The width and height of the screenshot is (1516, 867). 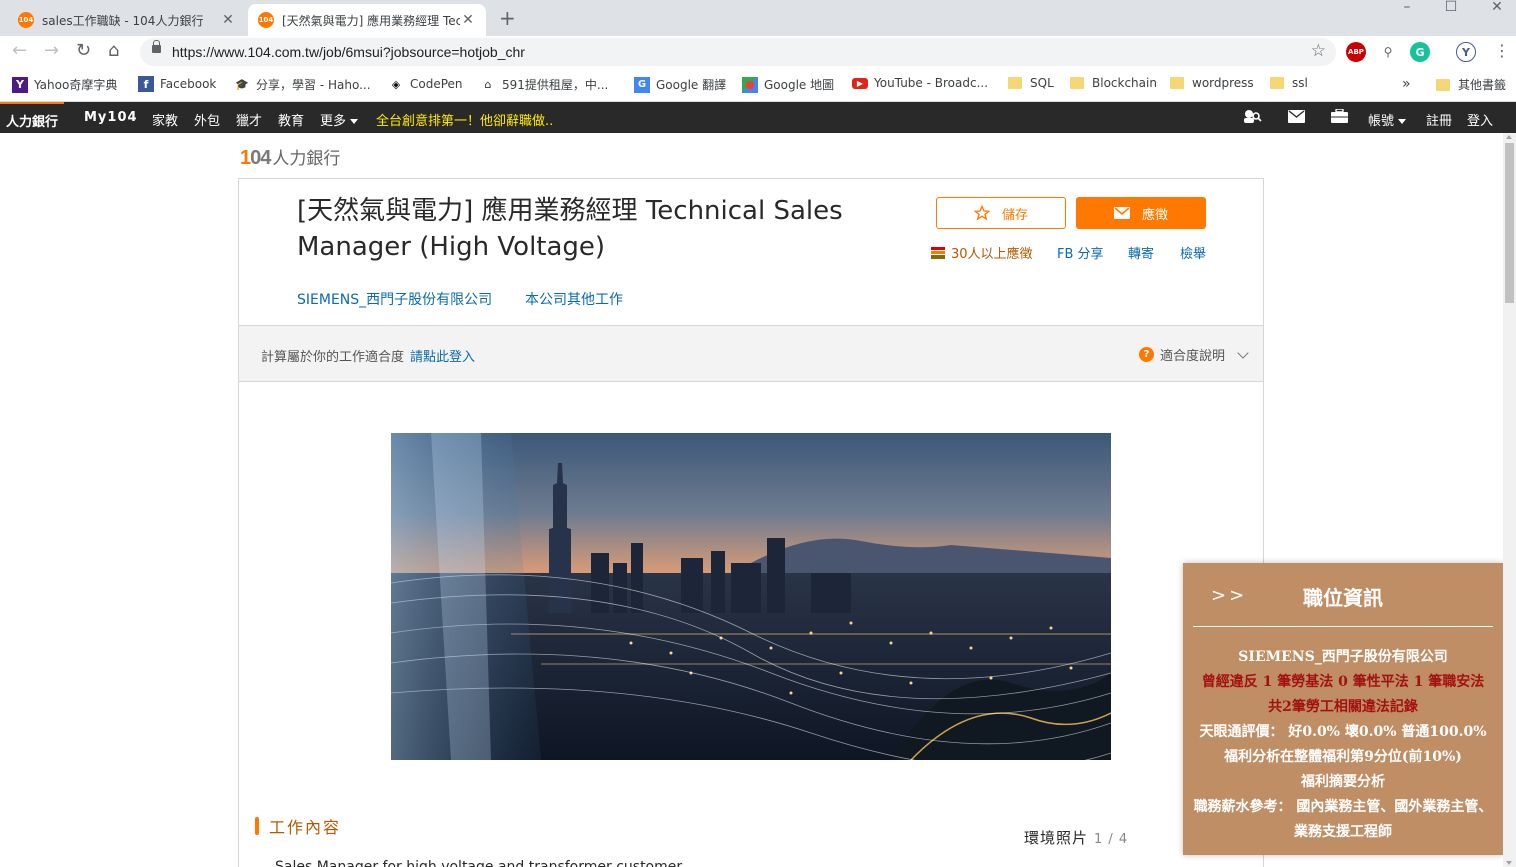 What do you see at coordinates (1289, 83) in the screenshot?
I see `bookmark-folder-ssl: ssl` at bounding box center [1289, 83].